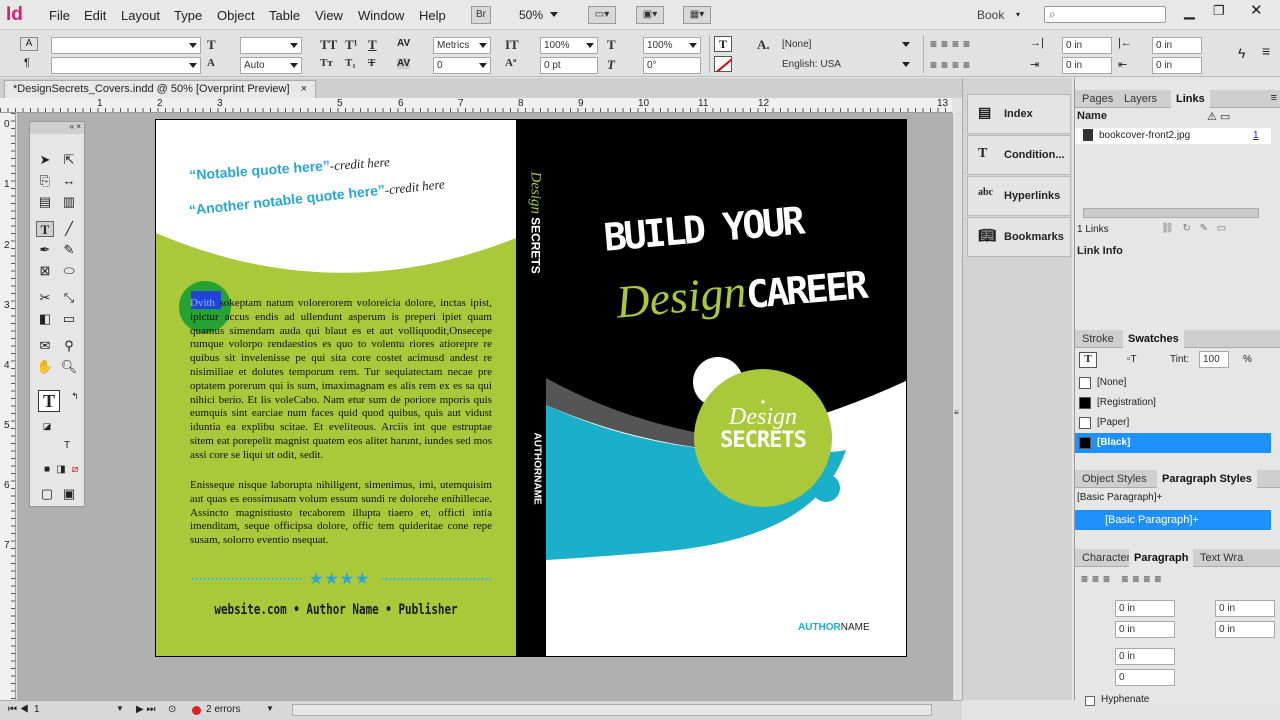 The height and width of the screenshot is (720, 1280). What do you see at coordinates (1219, 11) in the screenshot?
I see `restore-icon: ❐` at bounding box center [1219, 11].